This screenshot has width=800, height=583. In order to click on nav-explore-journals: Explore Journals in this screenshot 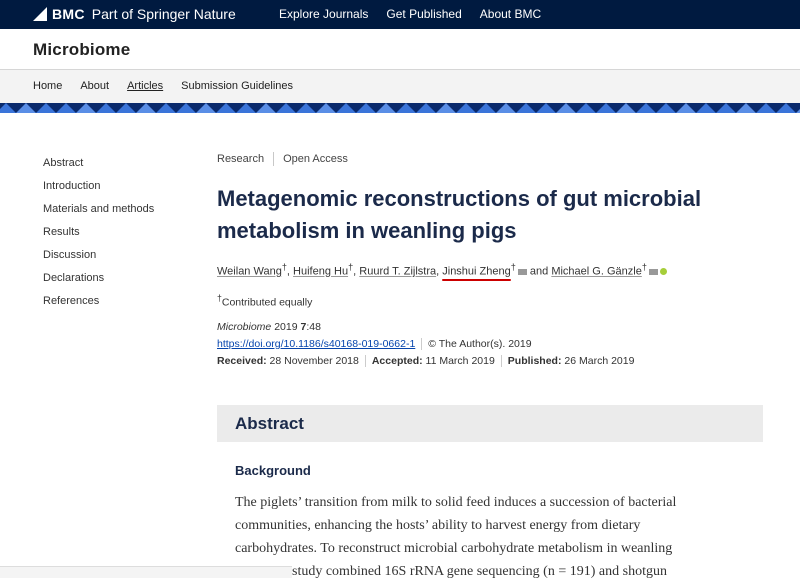, I will do `click(323, 14)`.